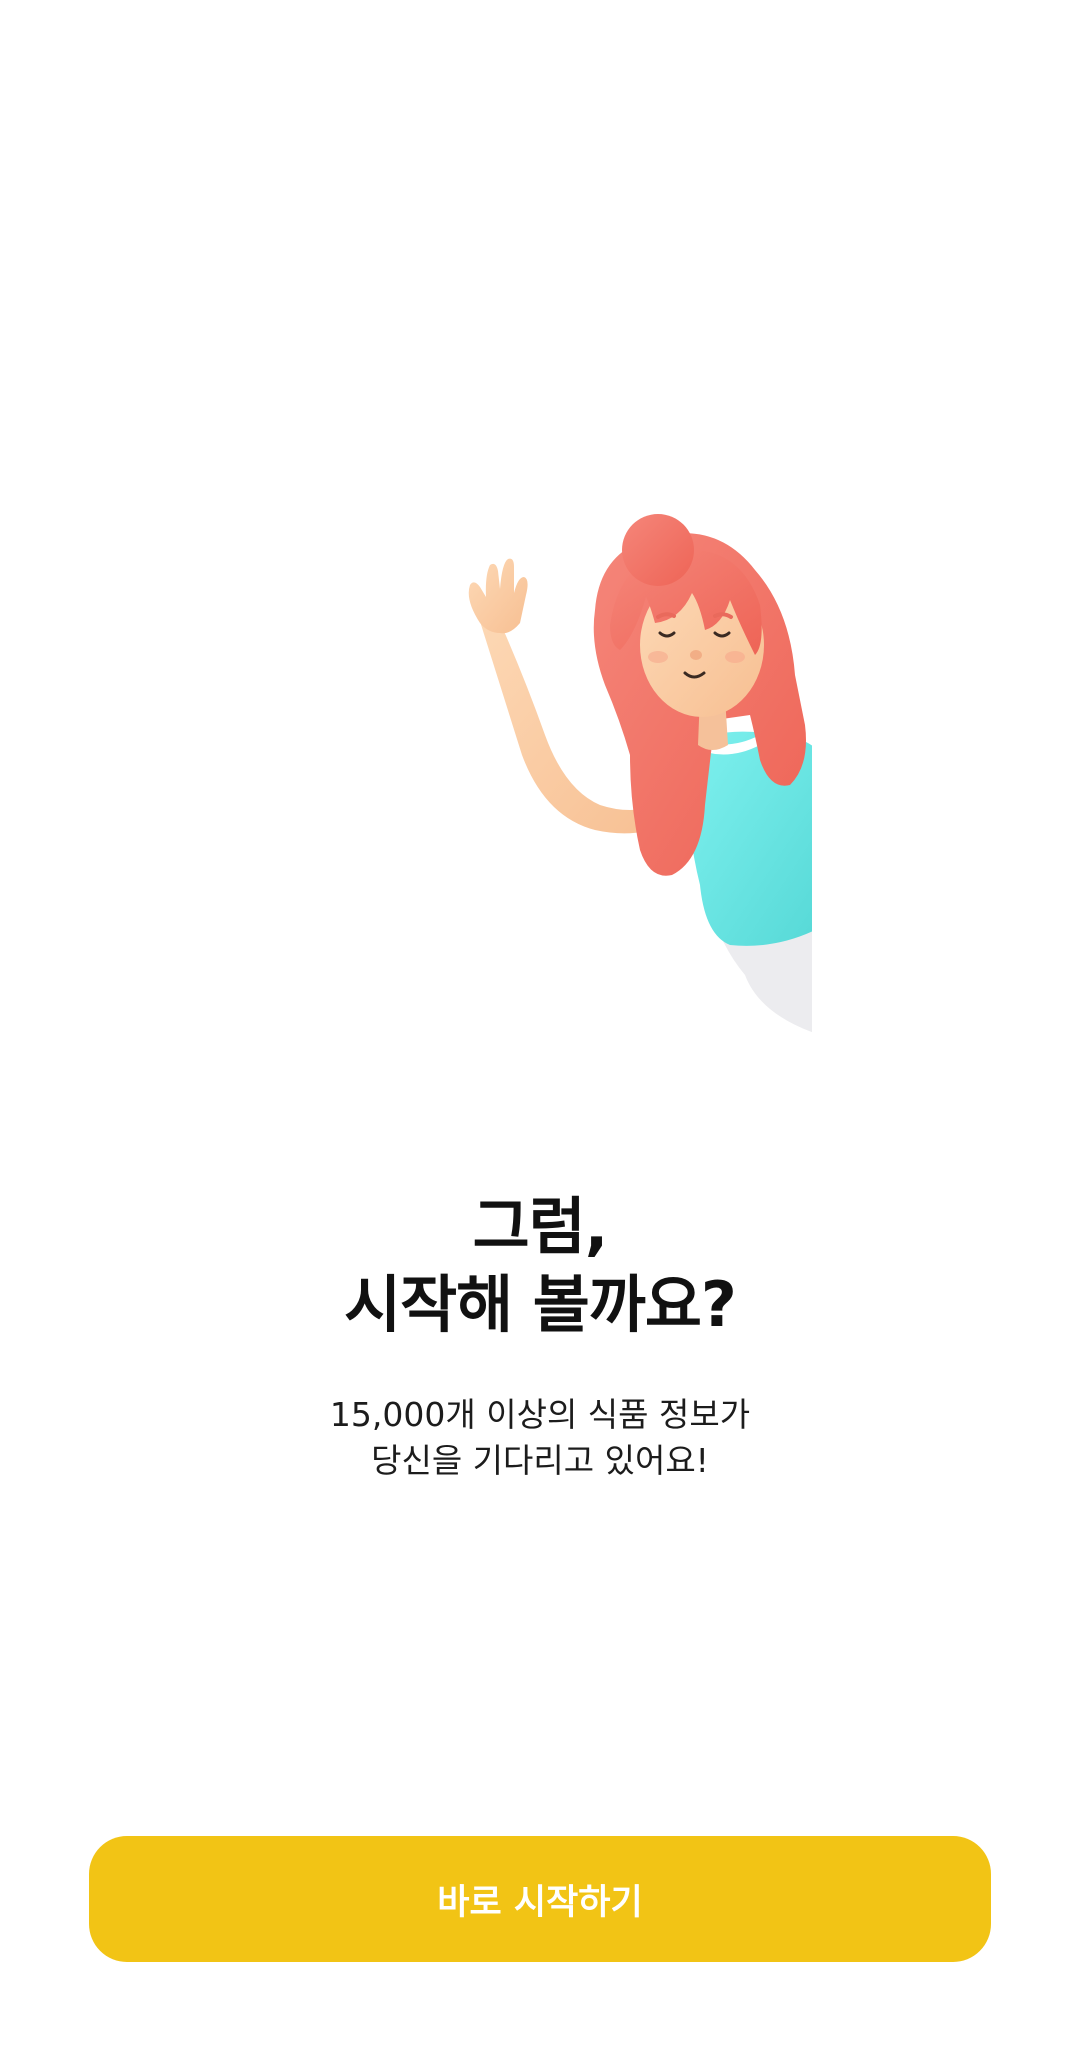 The height and width of the screenshot is (2050, 1080). I want to click on start-now-button: 바로 시작하기, so click(540, 1899).